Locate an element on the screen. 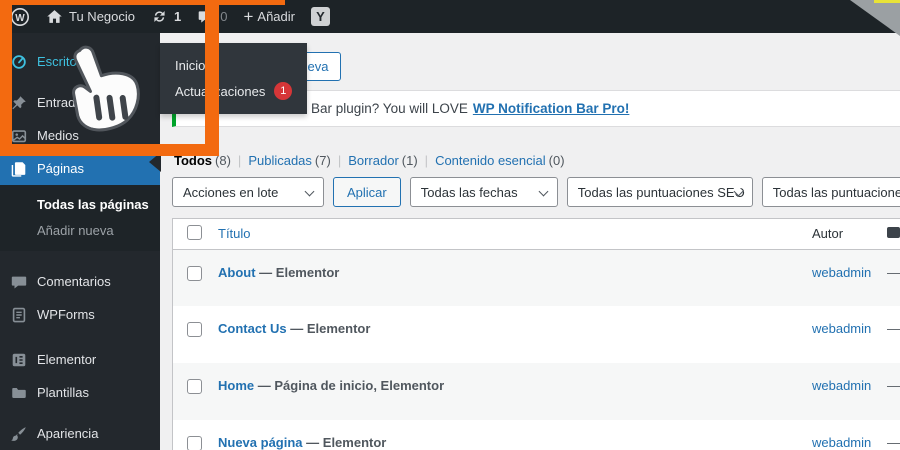 The width and height of the screenshot is (900, 450). sidebar-item-apariencia: Apariencia is located at coordinates (80, 433).